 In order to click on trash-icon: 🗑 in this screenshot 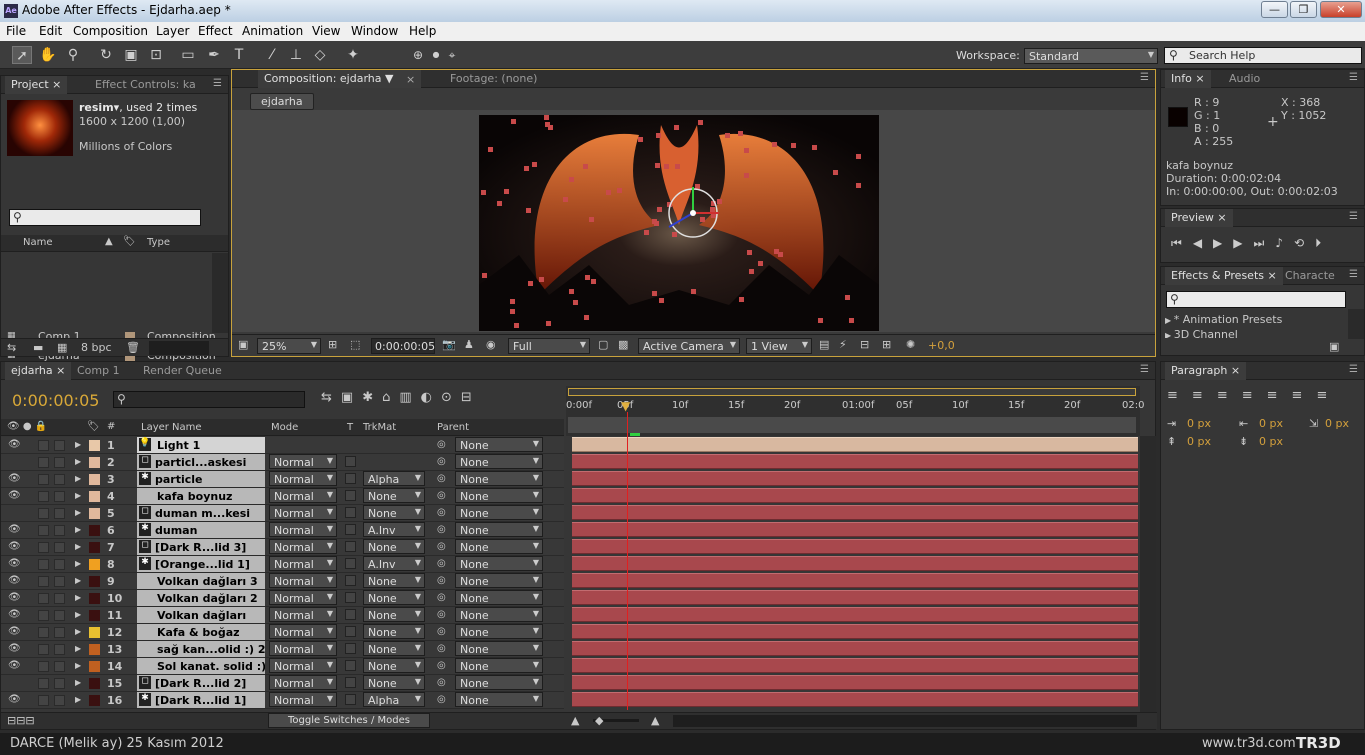, I will do `click(133, 347)`.